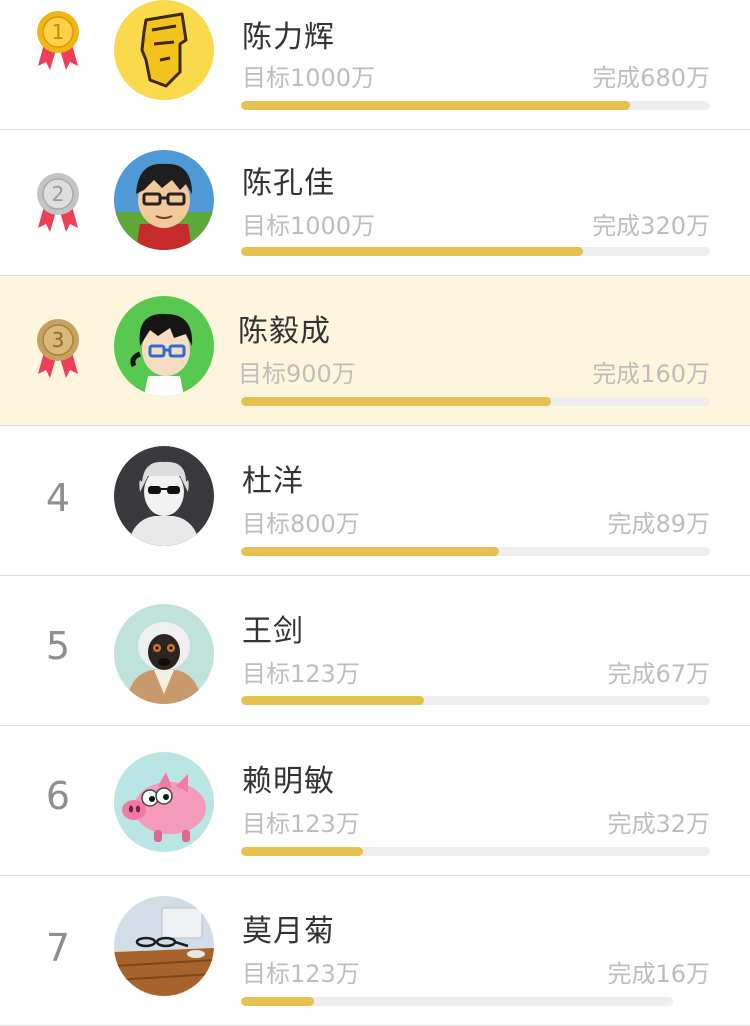  What do you see at coordinates (288, 183) in the screenshot?
I see `user-name: 陈孔佳` at bounding box center [288, 183].